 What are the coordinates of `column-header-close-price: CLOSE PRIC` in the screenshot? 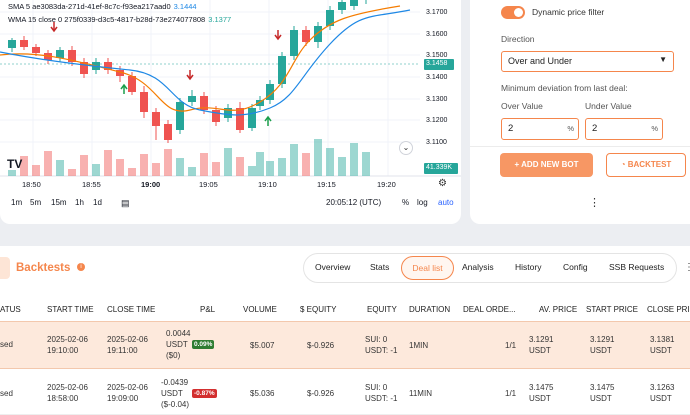 It's located at (668, 309).